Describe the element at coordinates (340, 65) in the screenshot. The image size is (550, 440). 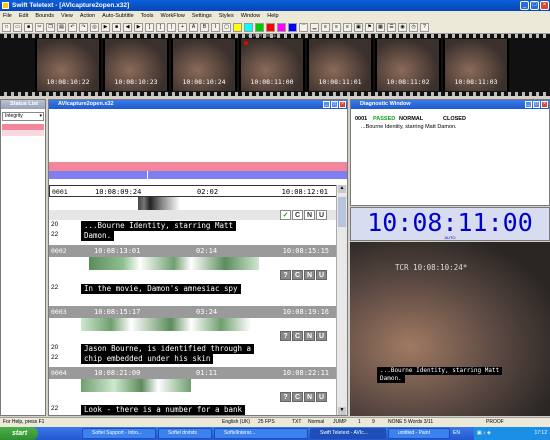
I see `film-frame: 10:08:11:01` at that location.